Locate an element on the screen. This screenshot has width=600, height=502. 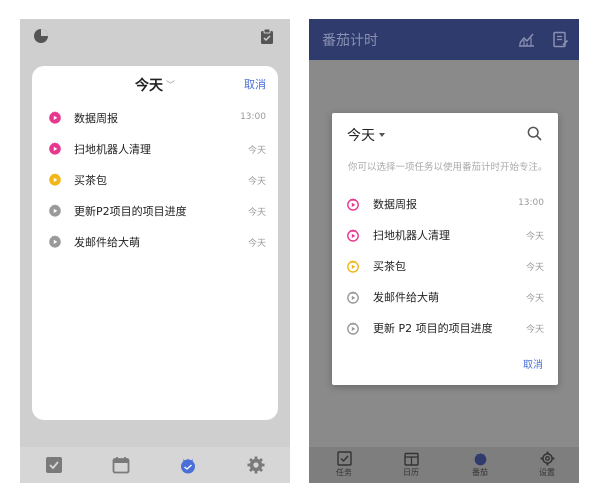
tab-settings: 设置 is located at coordinates (547, 464).